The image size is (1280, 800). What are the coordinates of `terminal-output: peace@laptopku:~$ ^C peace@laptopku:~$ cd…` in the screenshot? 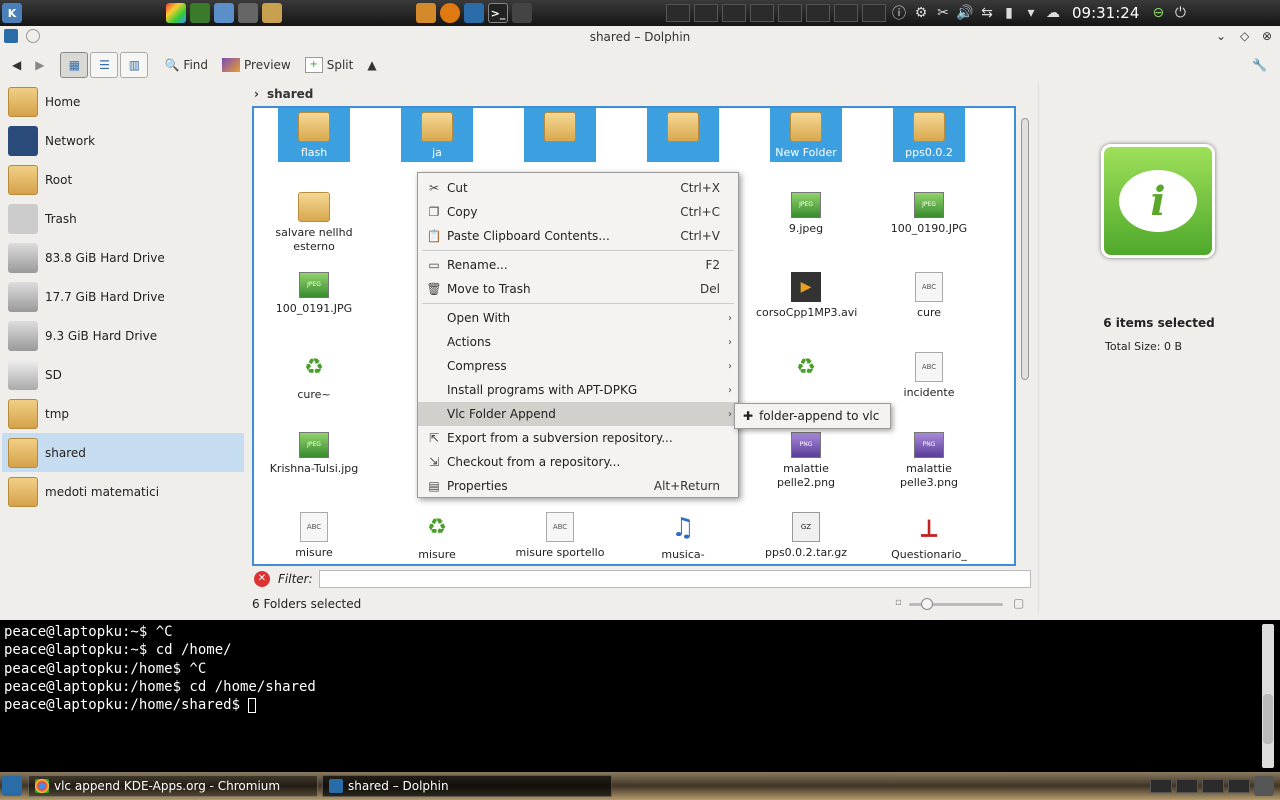 It's located at (160, 668).